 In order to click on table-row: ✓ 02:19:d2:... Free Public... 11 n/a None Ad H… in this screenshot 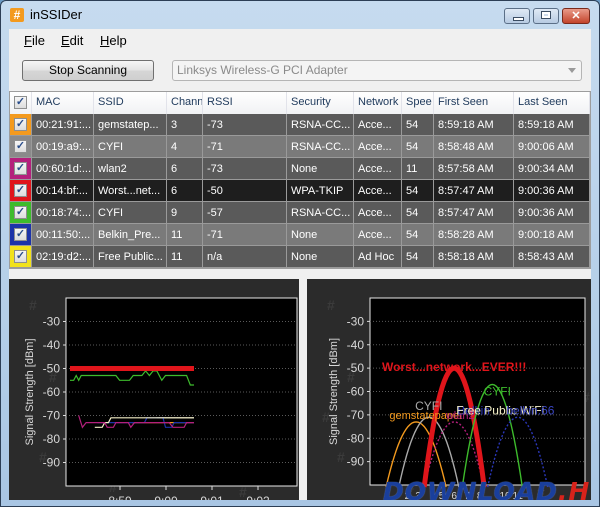, I will do `click(300, 257)`.